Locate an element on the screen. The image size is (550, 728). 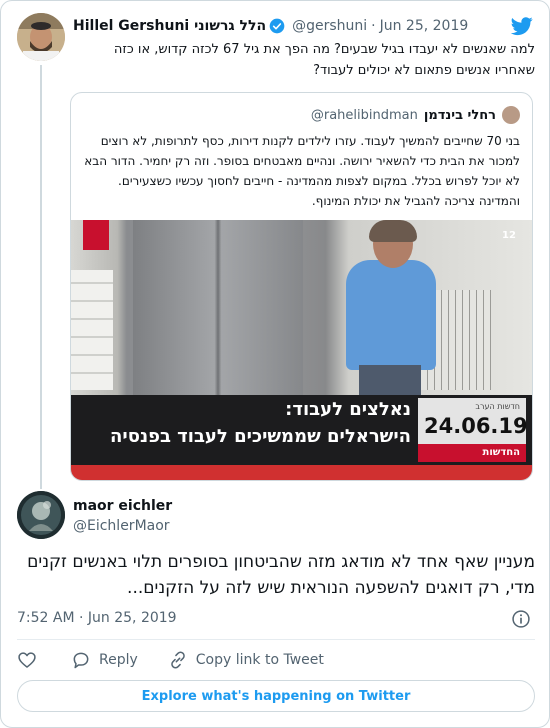
tweet-actions: Reply Copy link to Tweet is located at coordinates (185, 660).